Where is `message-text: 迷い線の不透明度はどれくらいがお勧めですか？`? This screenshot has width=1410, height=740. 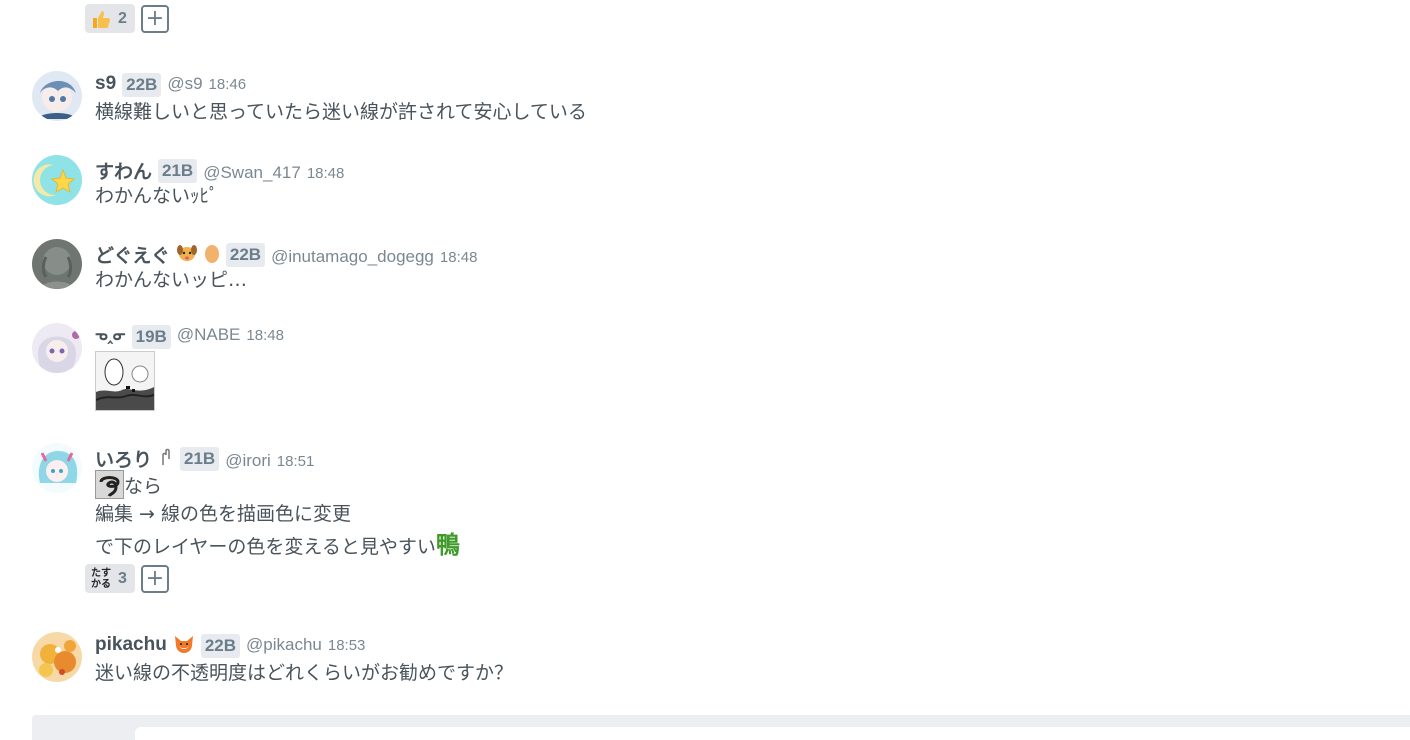 message-text: 迷い線の不透明度はどれくらいがお勧めですか？ is located at coordinates (304, 673).